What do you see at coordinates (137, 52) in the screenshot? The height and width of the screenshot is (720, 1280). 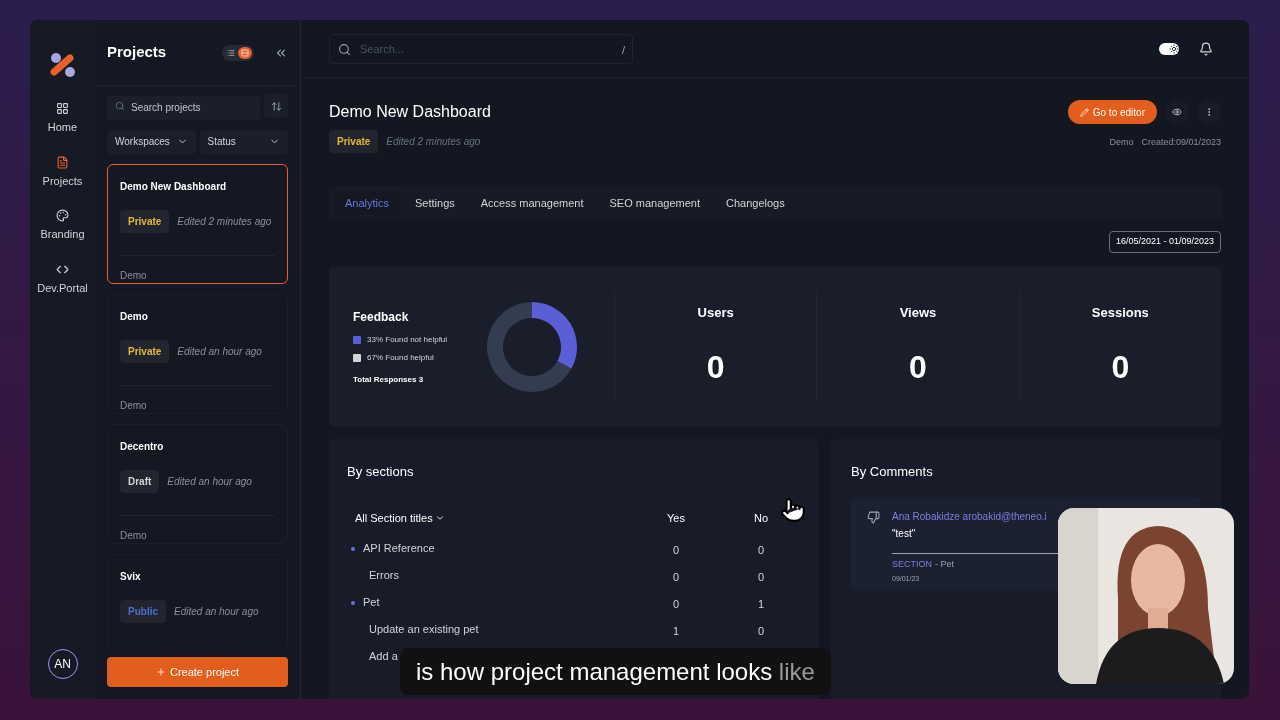 I see `panel-title: Projects` at bounding box center [137, 52].